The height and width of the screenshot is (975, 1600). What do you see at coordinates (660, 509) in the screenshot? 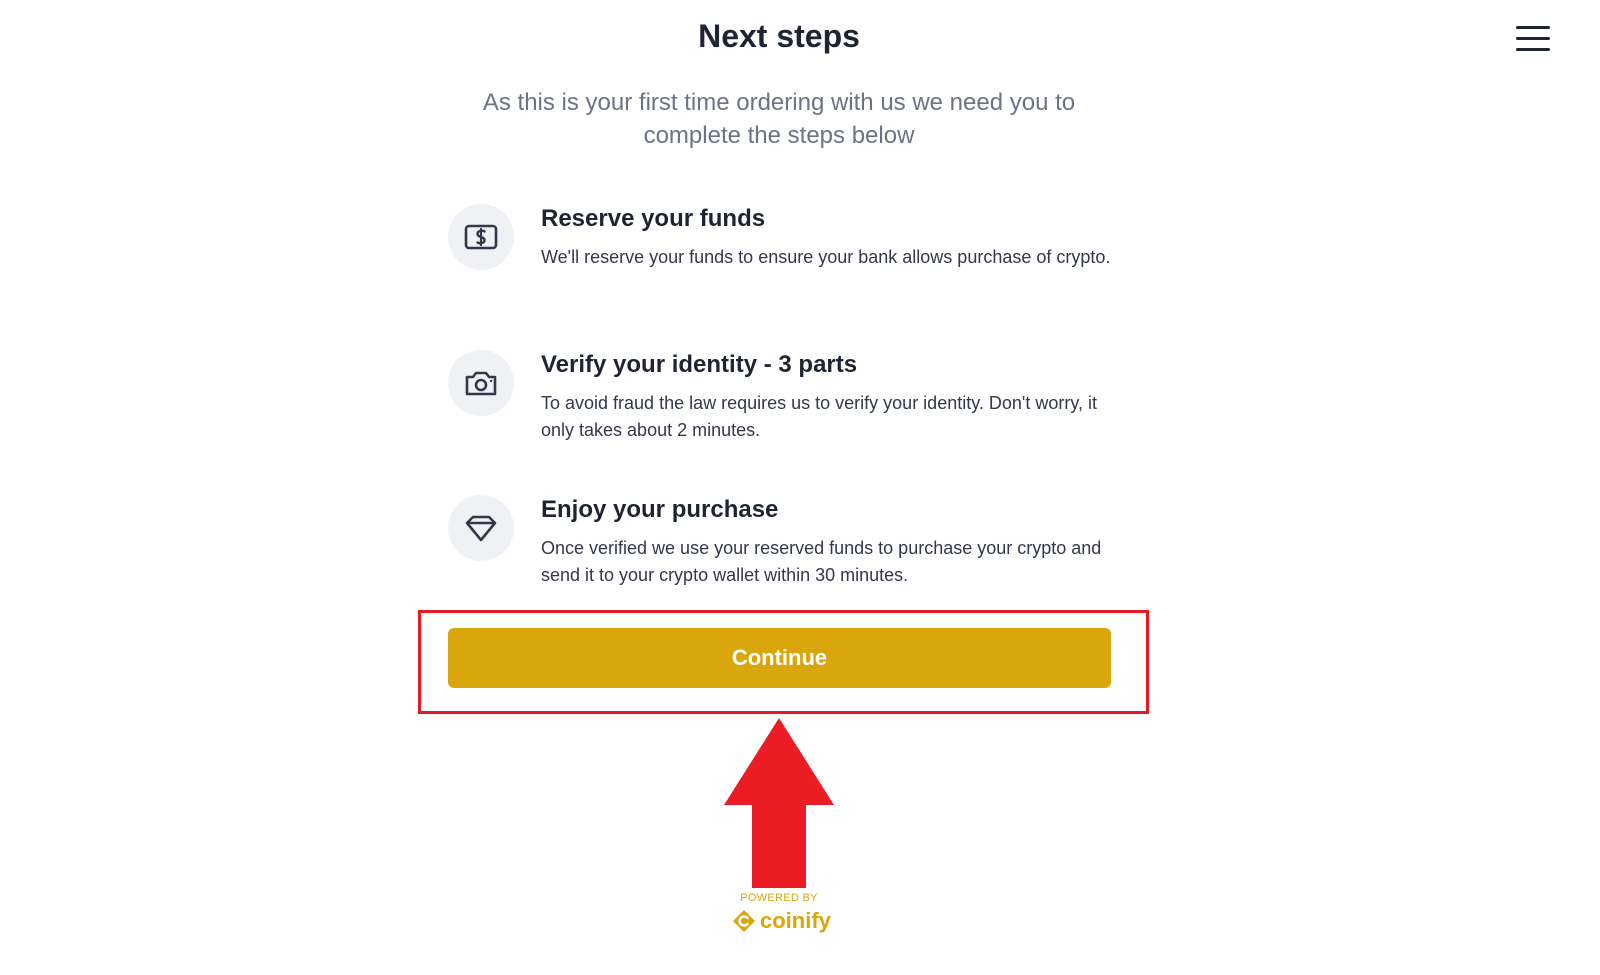
I see `step-title: Enjoy your purchase` at bounding box center [660, 509].